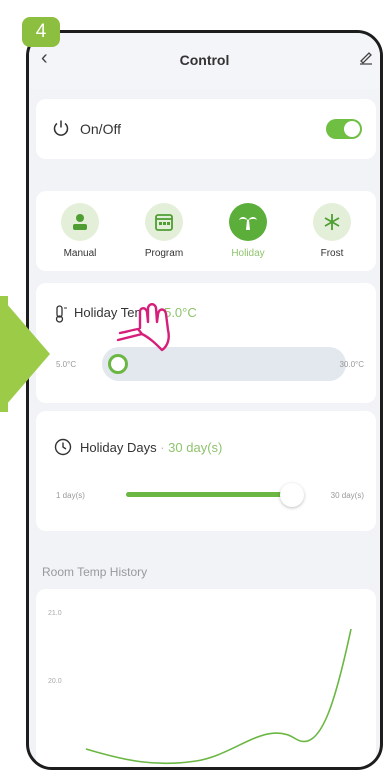 The height and width of the screenshot is (770, 383). I want to click on mode-label: Program, so click(164, 253).